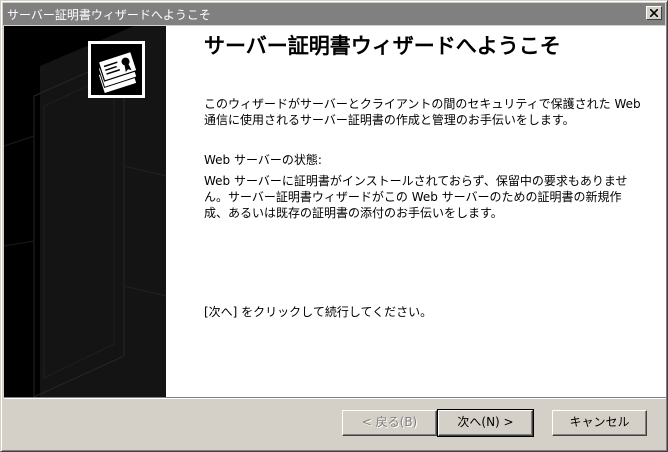  Describe the element at coordinates (109, 15) in the screenshot. I see `window-title: サーバー証明書ウィザードへようこそ` at that location.